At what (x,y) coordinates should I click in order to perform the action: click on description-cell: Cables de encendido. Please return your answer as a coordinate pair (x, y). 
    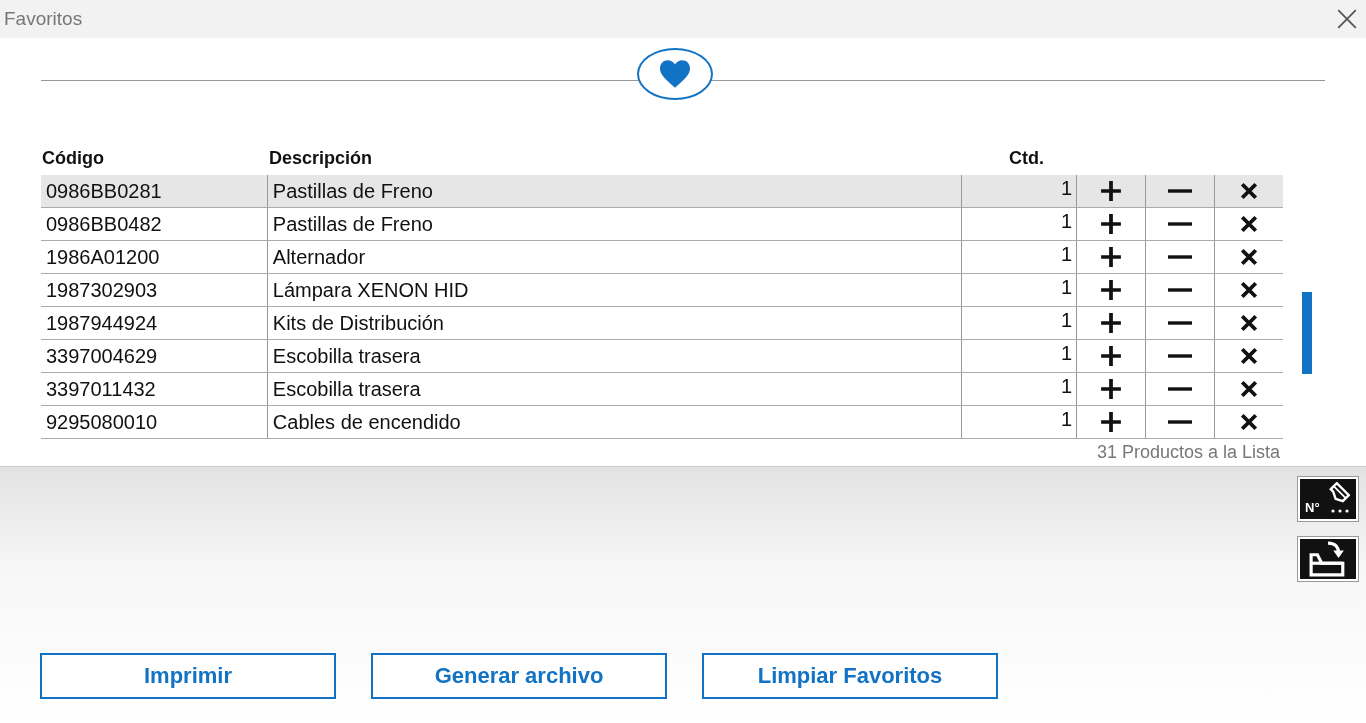
    Looking at the image, I should click on (615, 422).